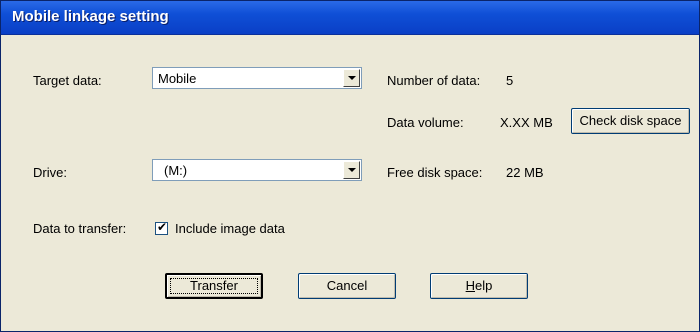  Describe the element at coordinates (50, 172) in the screenshot. I see `drive-label: Drive:` at that location.